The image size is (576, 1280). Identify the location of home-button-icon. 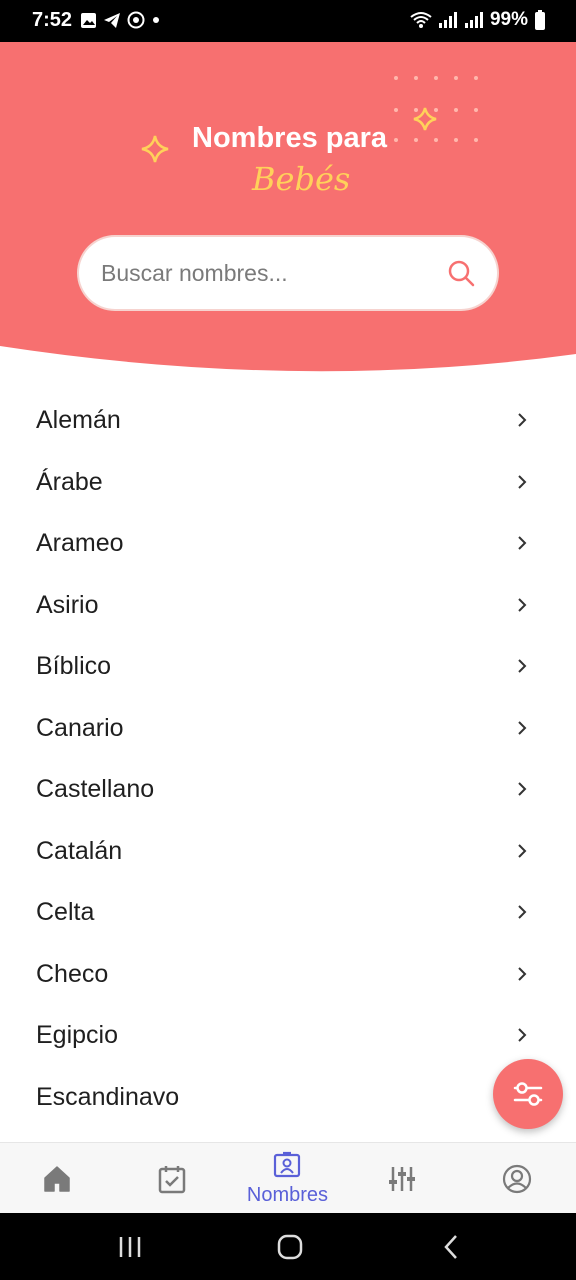
(290, 1247).